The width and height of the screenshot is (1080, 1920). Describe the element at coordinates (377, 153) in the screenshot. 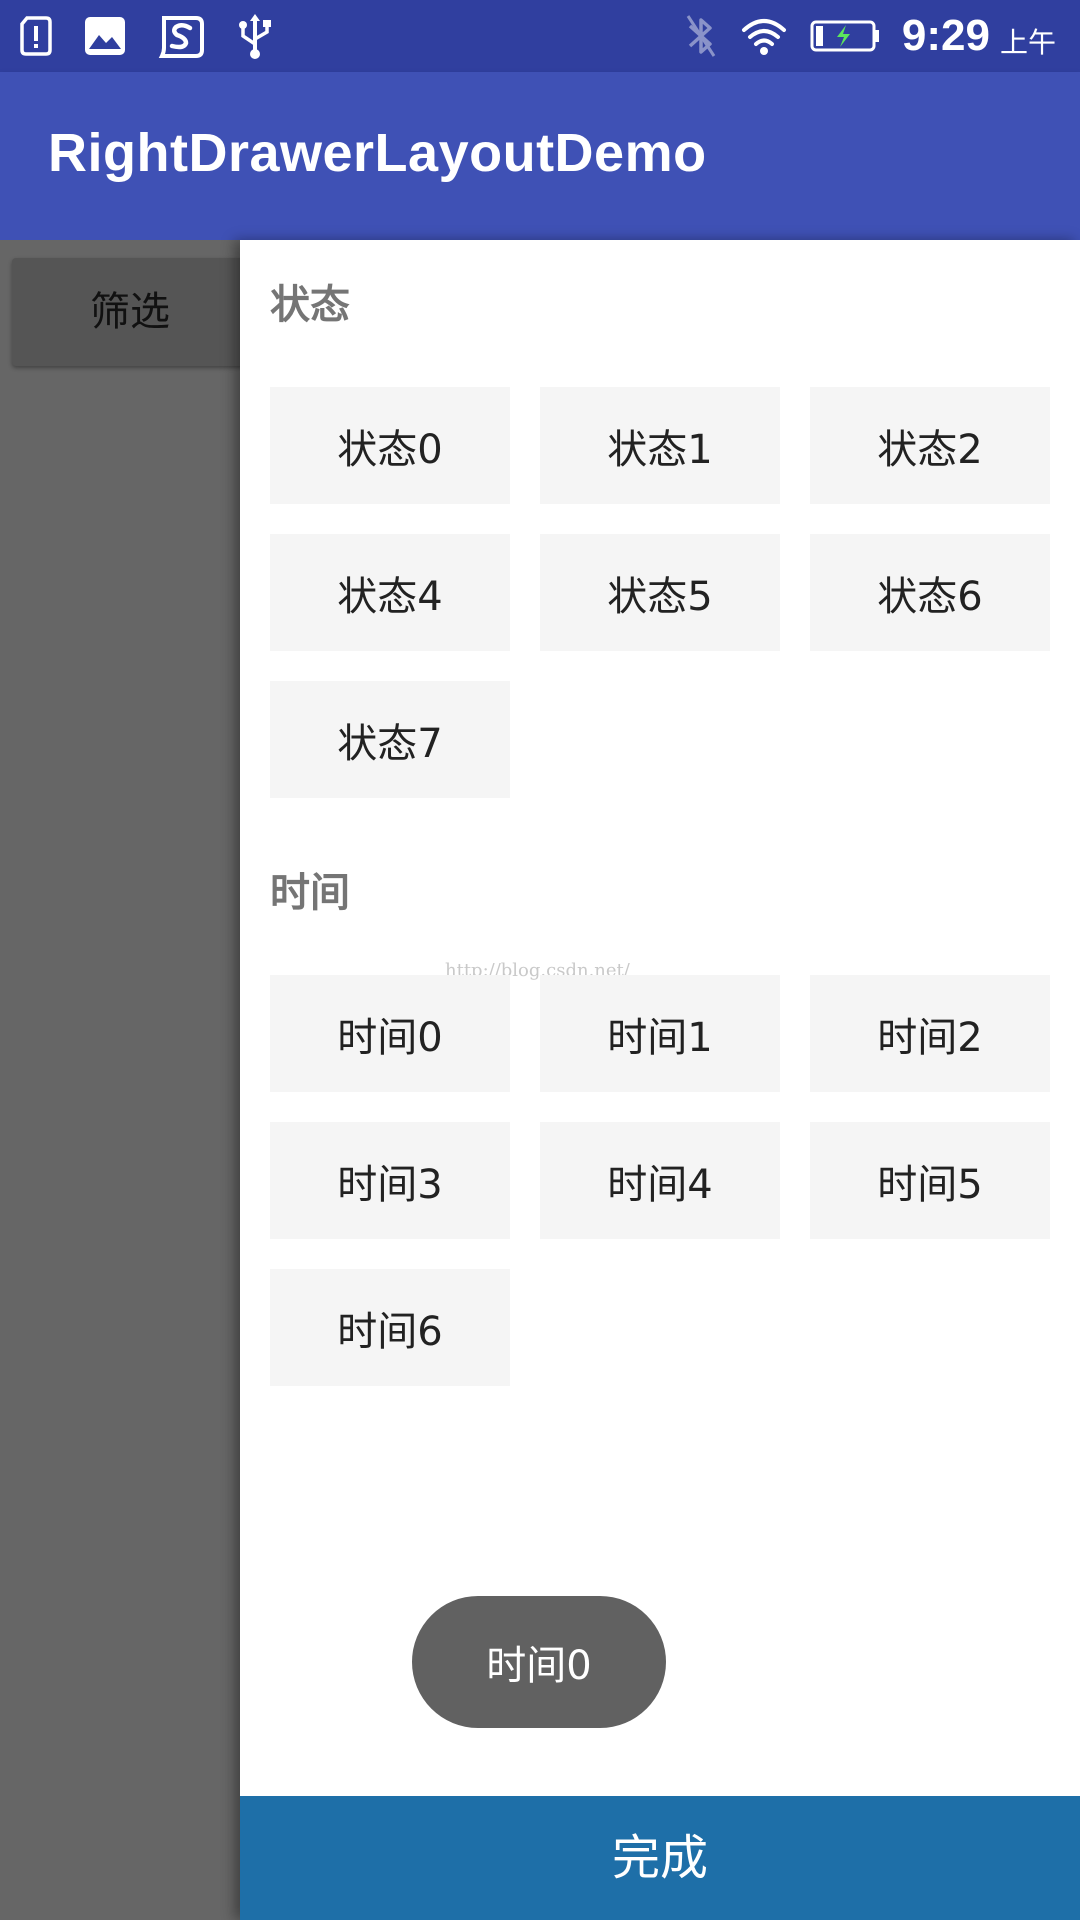

I see `page-title: RightDrawerLayoutDemo` at that location.